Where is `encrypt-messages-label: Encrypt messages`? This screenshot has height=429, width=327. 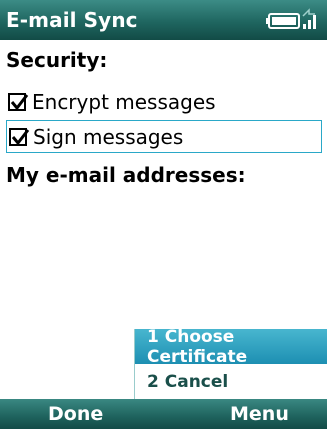
encrypt-messages-label: Encrypt messages is located at coordinates (124, 101).